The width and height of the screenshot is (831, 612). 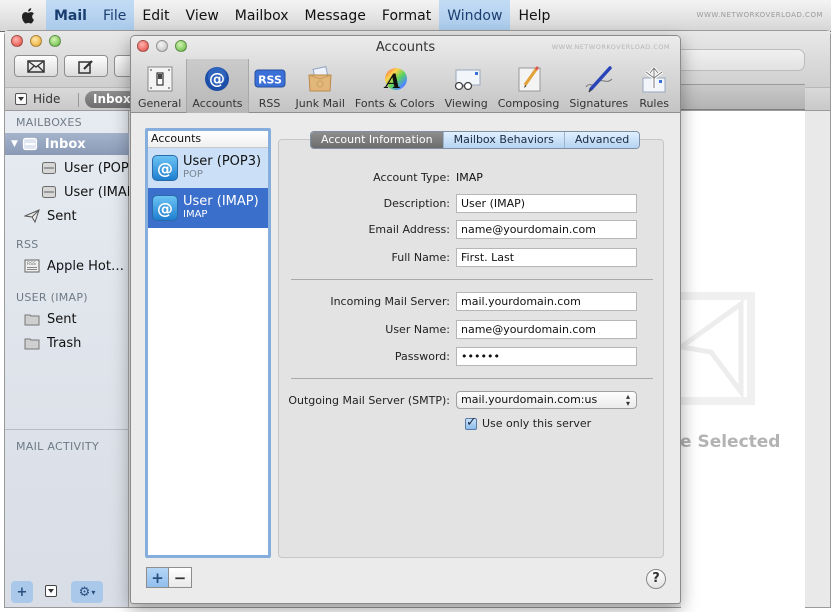 I want to click on full-name-label: Full Name:, so click(x=420, y=257).